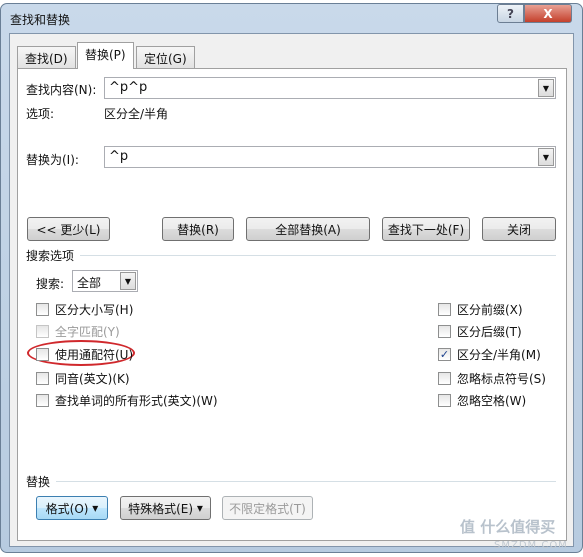 The image size is (583, 557). What do you see at coordinates (510, 13) in the screenshot?
I see `help-button: ?` at bounding box center [510, 13].